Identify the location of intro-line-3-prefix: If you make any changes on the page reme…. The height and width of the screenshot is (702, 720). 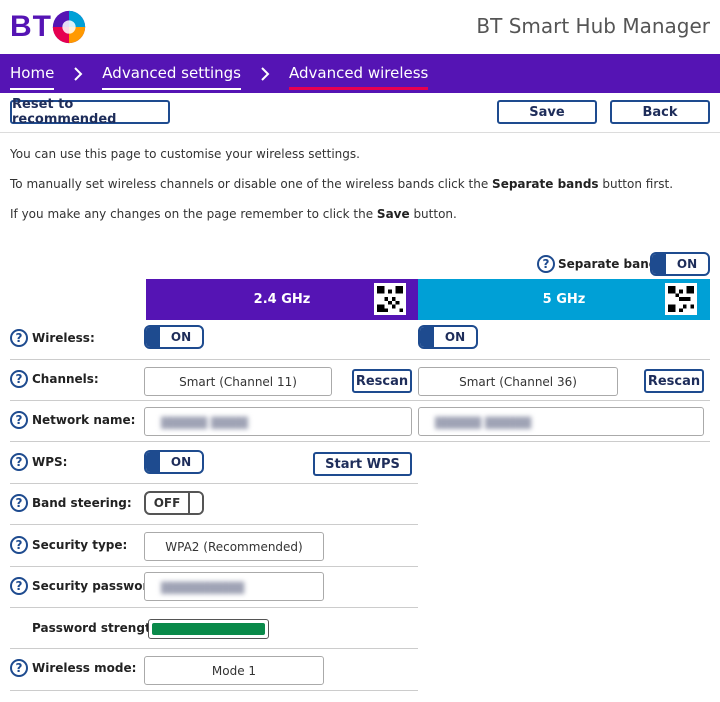
(193, 214).